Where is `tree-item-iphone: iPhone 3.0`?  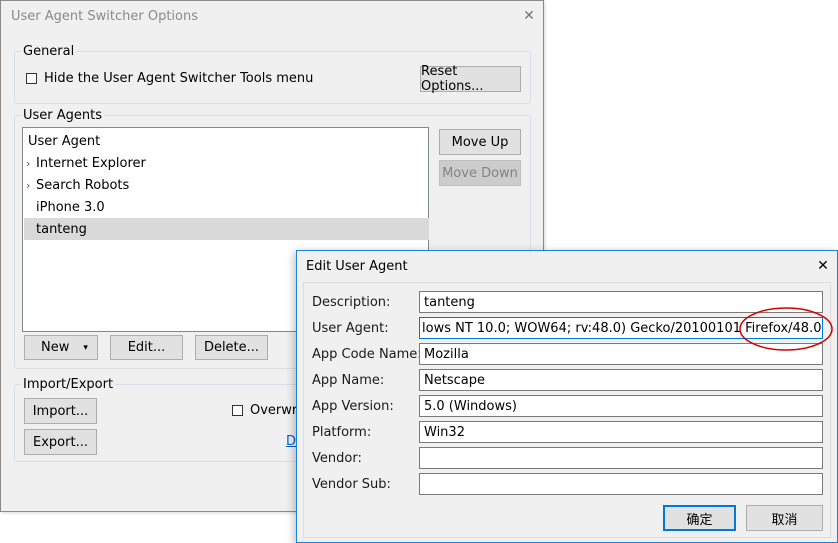 tree-item-iphone: iPhone 3.0 is located at coordinates (231, 207).